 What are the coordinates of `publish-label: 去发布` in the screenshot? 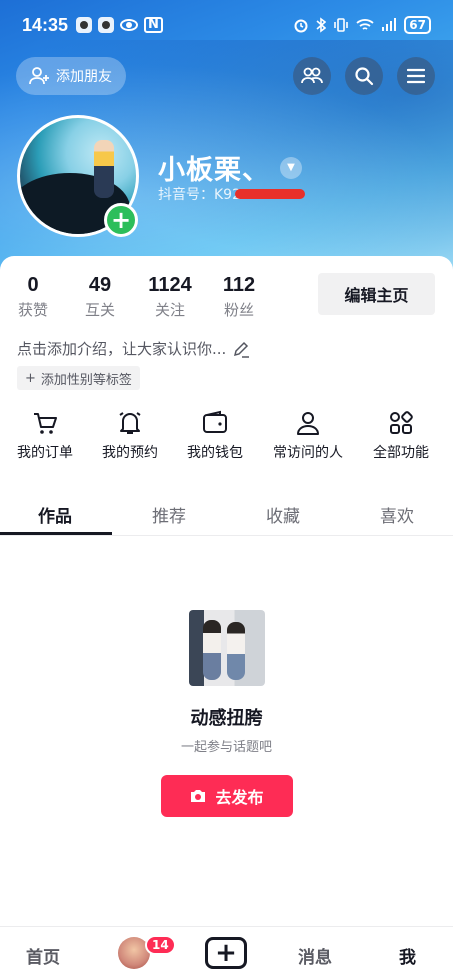 It's located at (239, 797).